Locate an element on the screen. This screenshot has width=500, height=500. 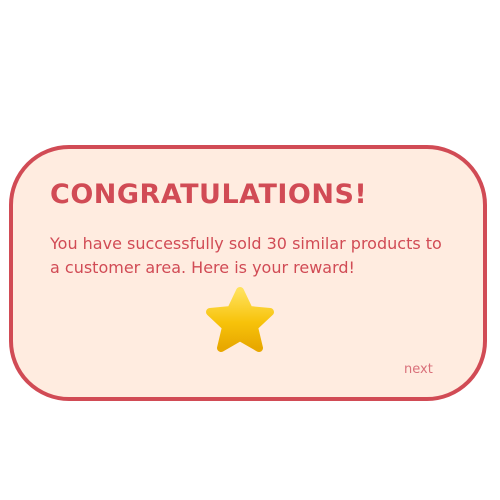
star-icon is located at coordinates (240, 319).